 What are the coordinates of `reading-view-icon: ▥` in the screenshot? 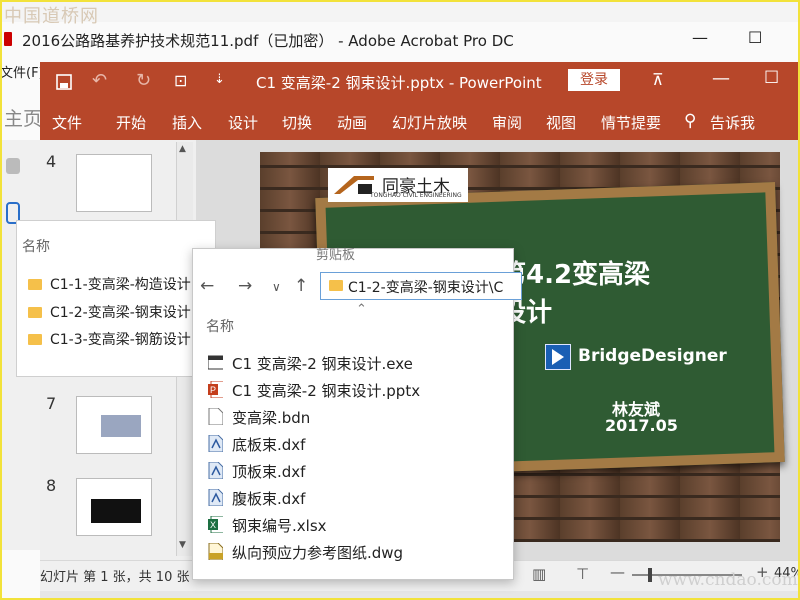 It's located at (539, 574).